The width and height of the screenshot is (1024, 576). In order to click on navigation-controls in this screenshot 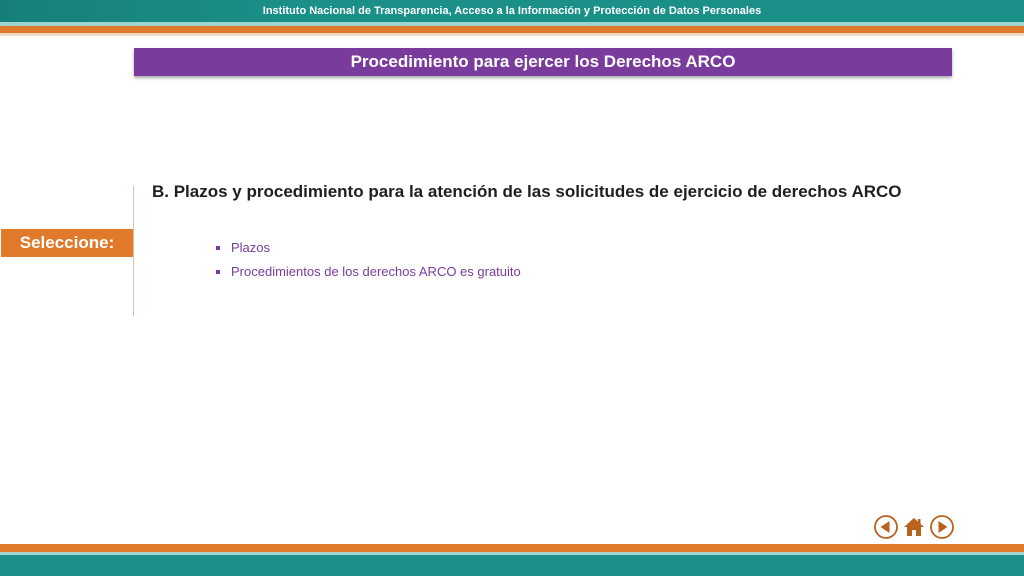, I will do `click(914, 528)`.